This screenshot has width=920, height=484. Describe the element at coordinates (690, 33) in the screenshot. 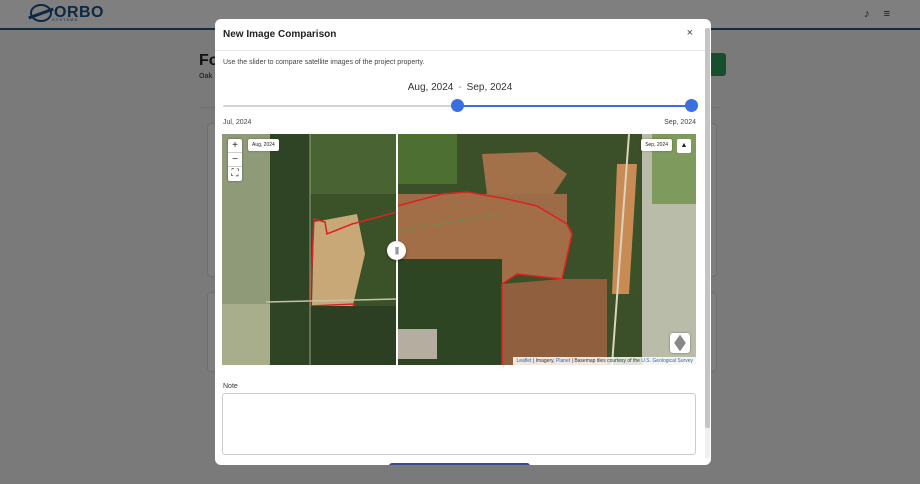

I see `close-button: ×` at that location.